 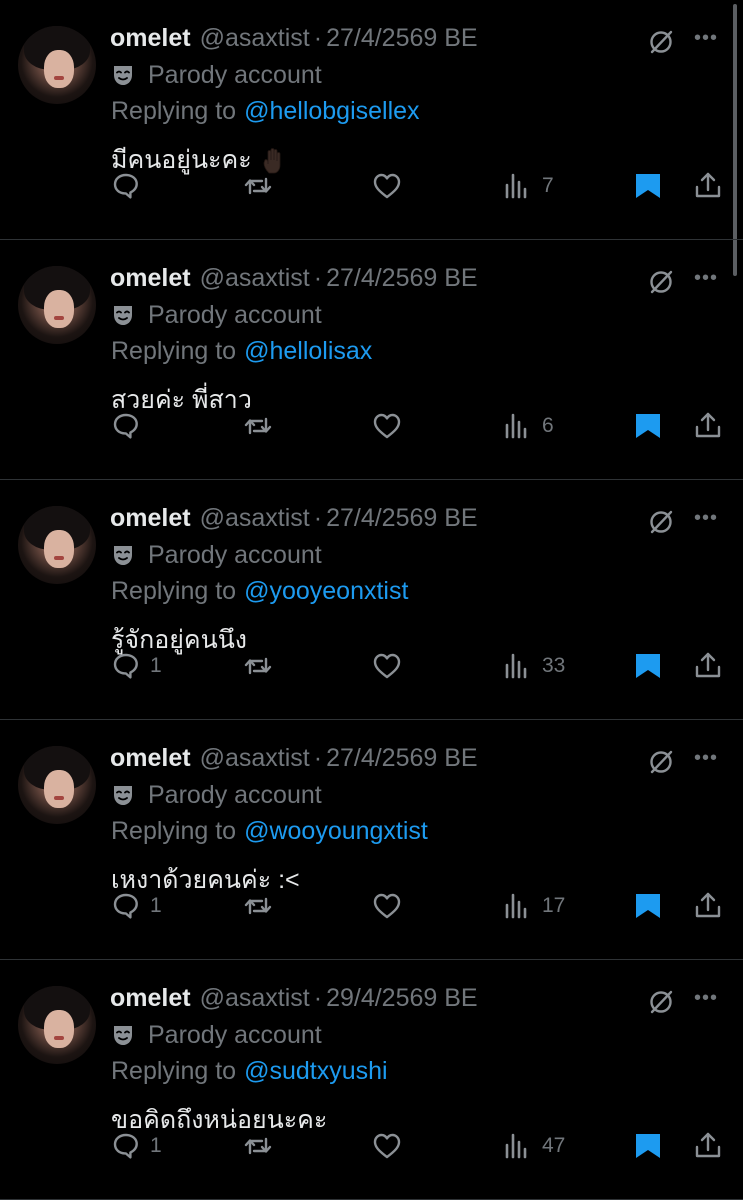 What do you see at coordinates (156, 905) in the screenshot?
I see `reply-count: 1` at bounding box center [156, 905].